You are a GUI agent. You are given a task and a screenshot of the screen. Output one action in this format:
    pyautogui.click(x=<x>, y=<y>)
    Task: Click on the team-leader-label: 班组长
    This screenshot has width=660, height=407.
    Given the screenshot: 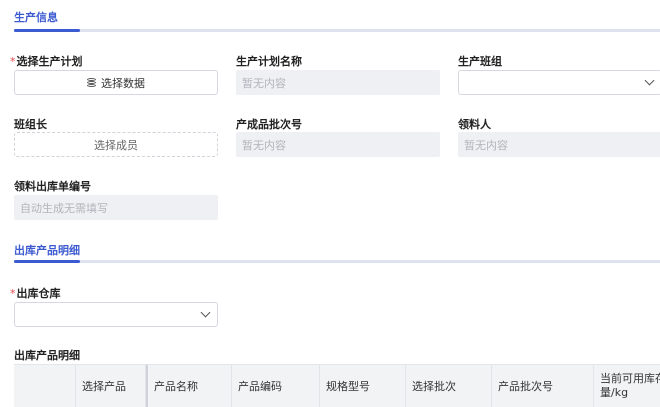 What is the action you would take?
    pyautogui.click(x=30, y=124)
    